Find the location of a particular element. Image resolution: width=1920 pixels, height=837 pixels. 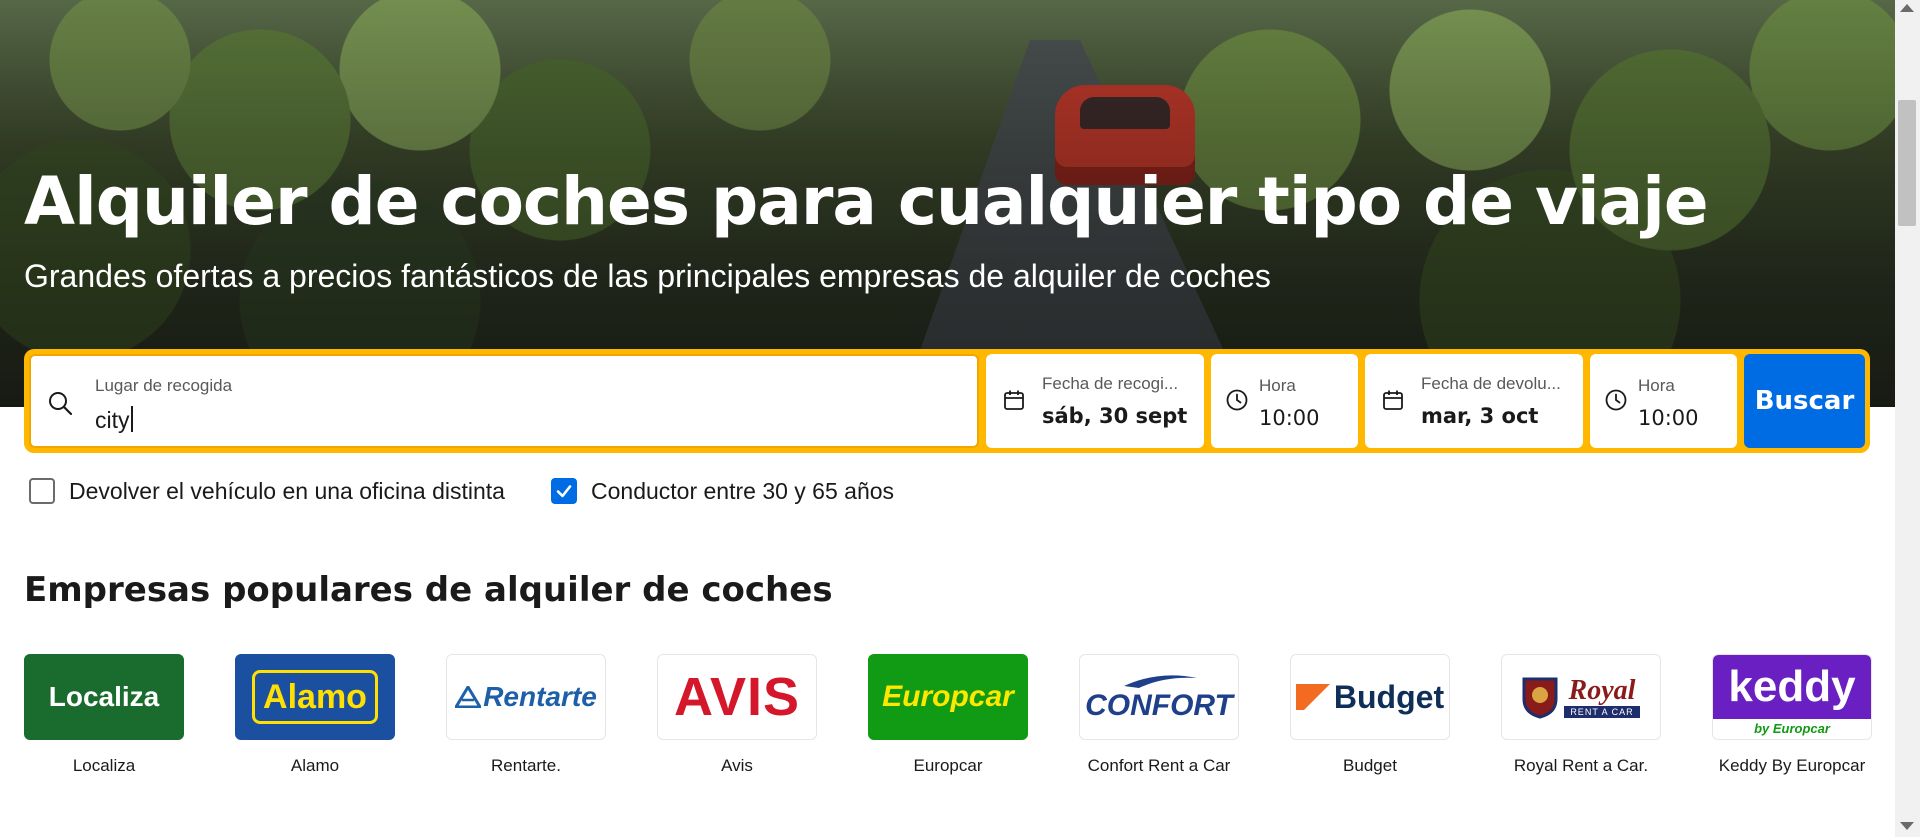

driver-age-checkbox is located at coordinates (564, 491).